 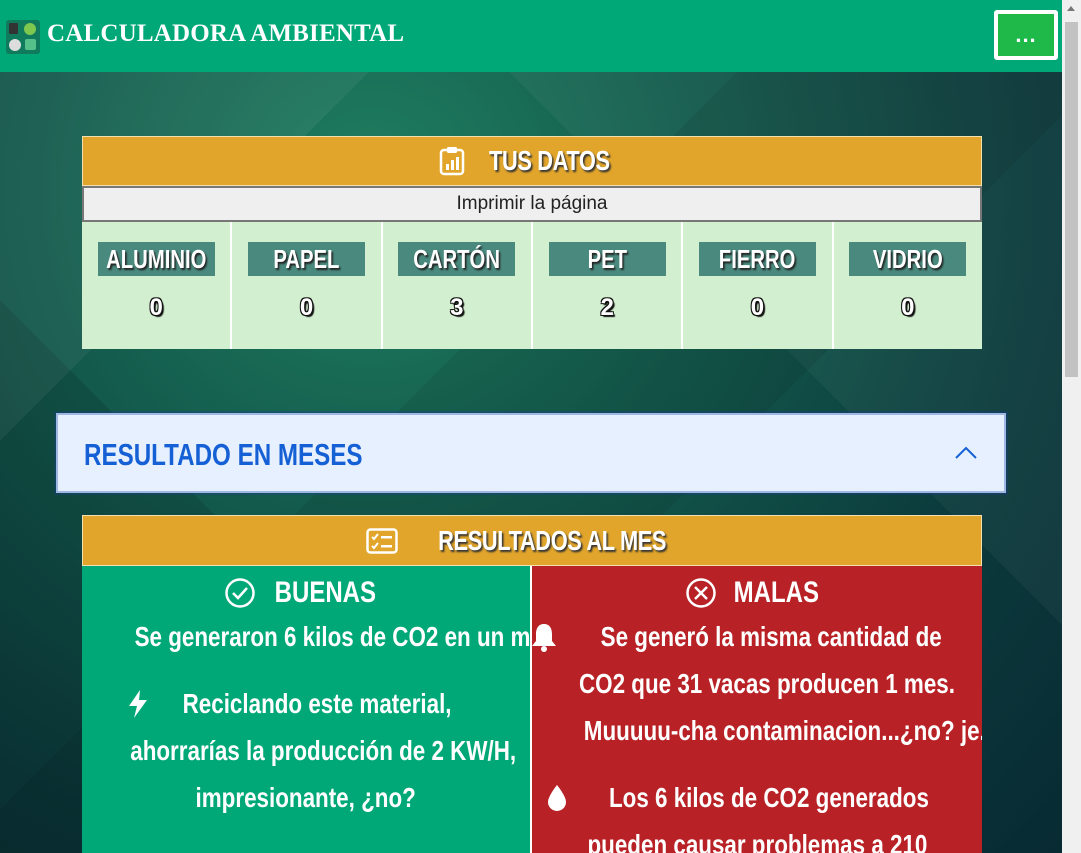 What do you see at coordinates (157, 285) in the screenshot?
I see `material-cell-aluminio: ALUMINIO 0` at bounding box center [157, 285].